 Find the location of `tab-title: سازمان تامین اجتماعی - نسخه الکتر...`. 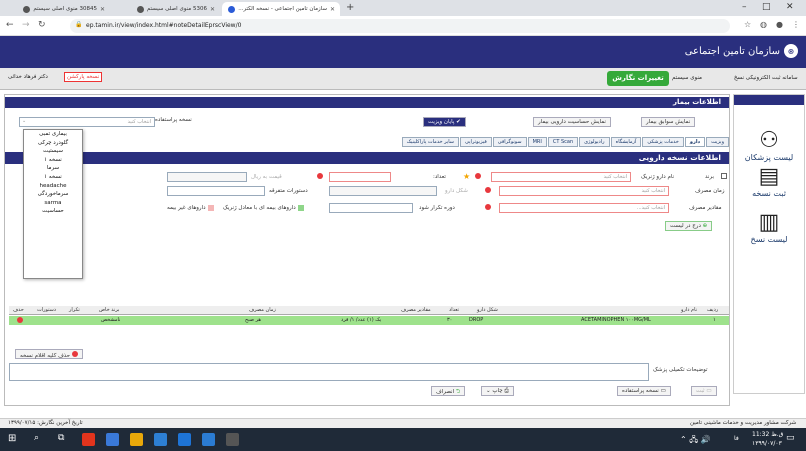

tab-title: سازمان تامین اجتماعی - نسخه الکتر... is located at coordinates (282, 9).